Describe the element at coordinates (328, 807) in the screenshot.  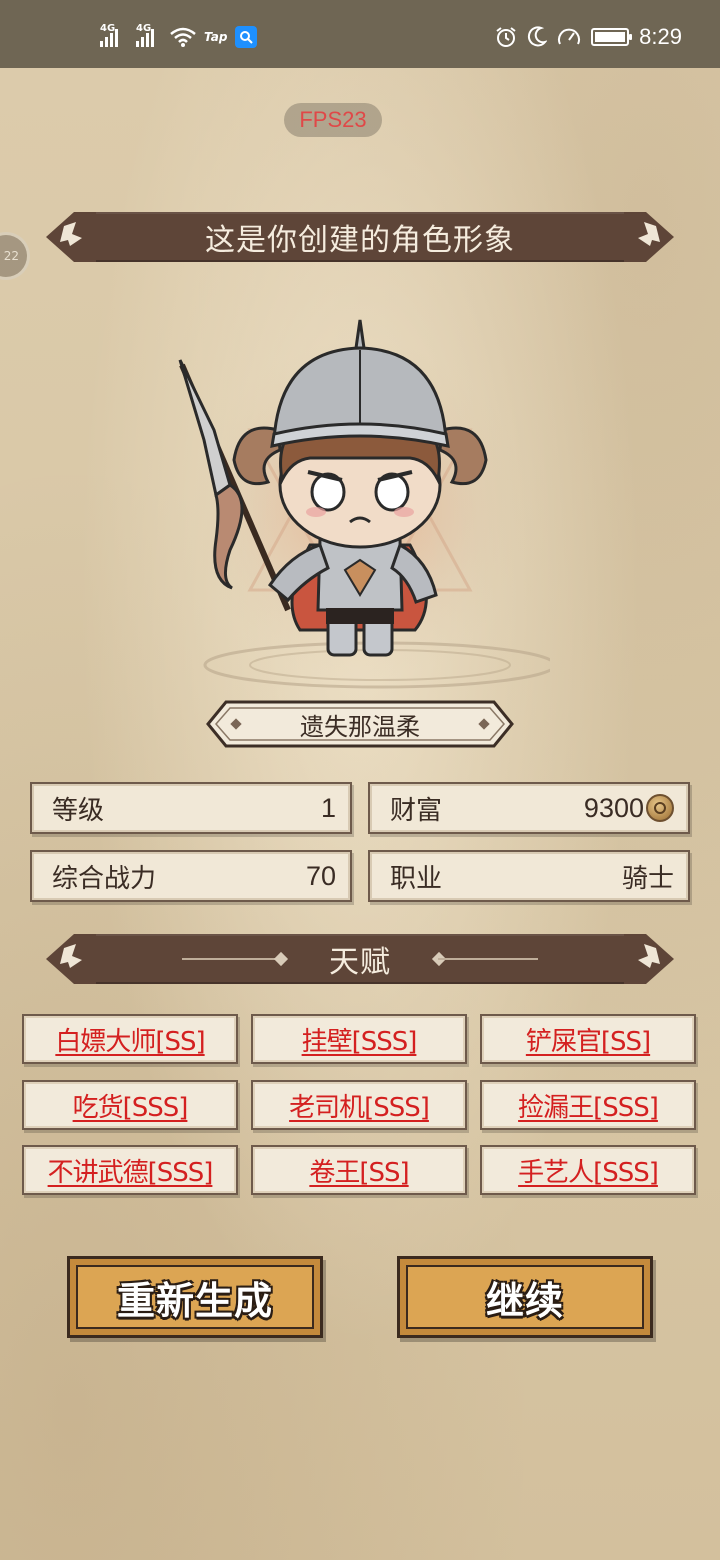
I see `stat-value: 1` at that location.